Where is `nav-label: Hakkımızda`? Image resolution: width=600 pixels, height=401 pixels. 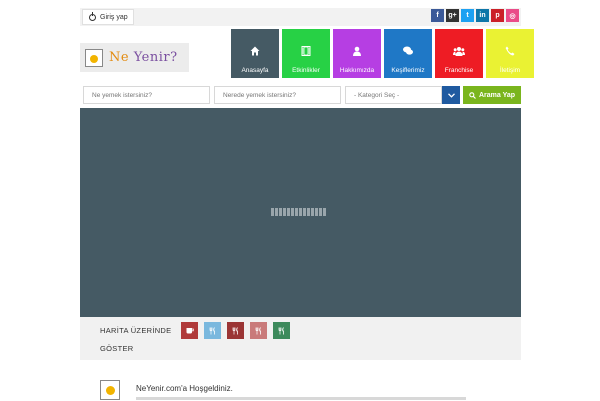
nav-label: Hakkımızda is located at coordinates (357, 70).